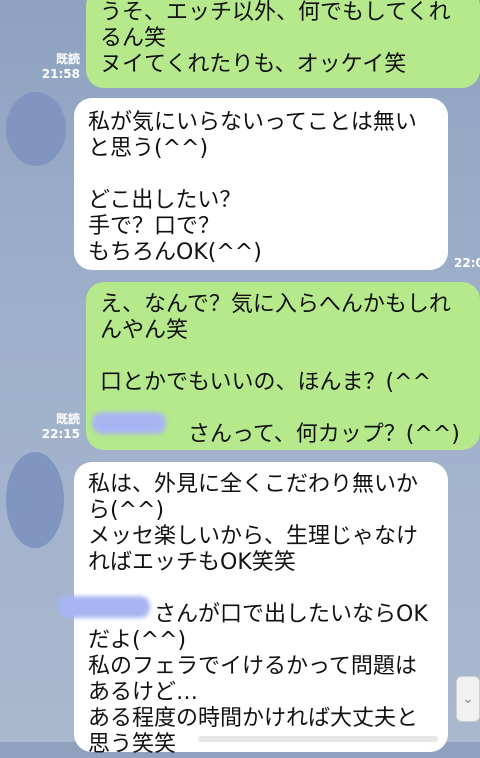  Describe the element at coordinates (60, 434) in the screenshot. I see `timestamp: 22:15` at that location.